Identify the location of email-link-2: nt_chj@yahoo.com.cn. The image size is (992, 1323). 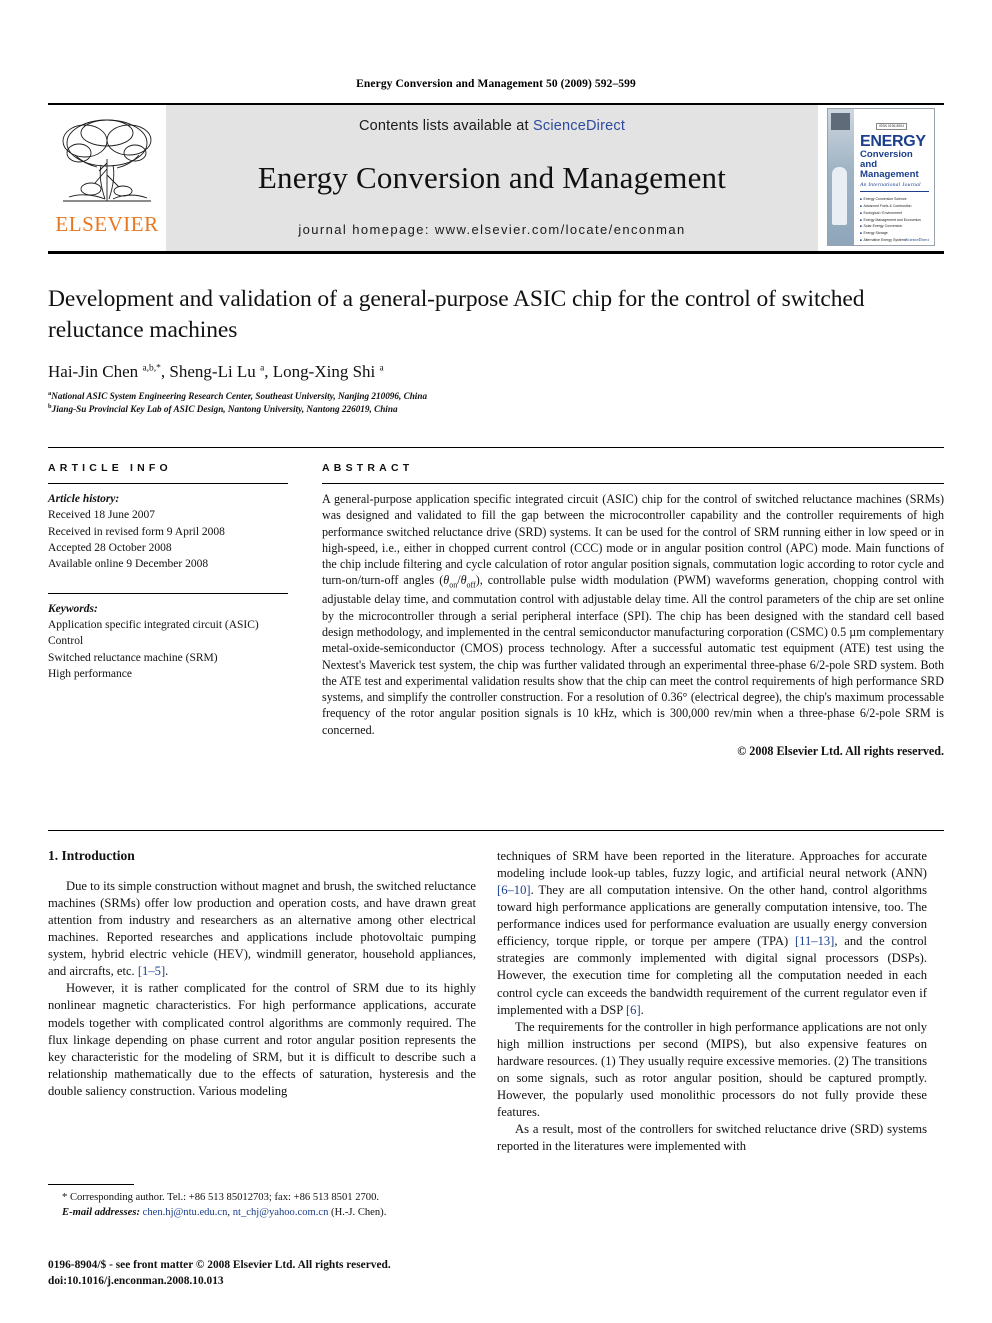
(281, 1212).